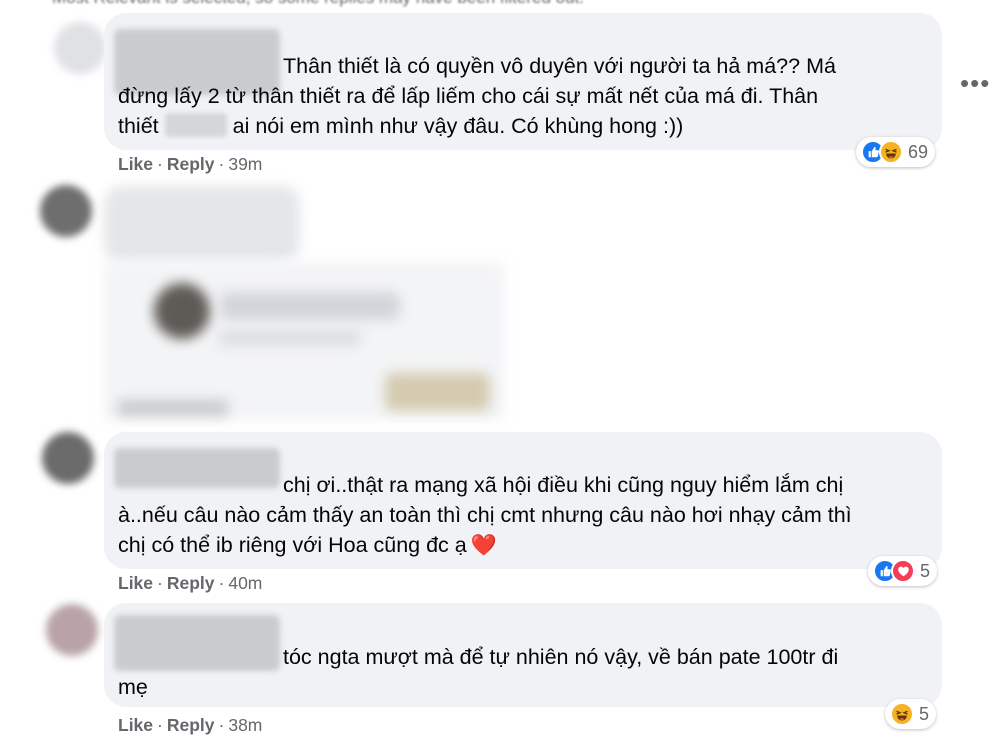 This screenshot has height=737, width=1000. I want to click on comment-actions: Like · Reply · 39m, so click(190, 164).